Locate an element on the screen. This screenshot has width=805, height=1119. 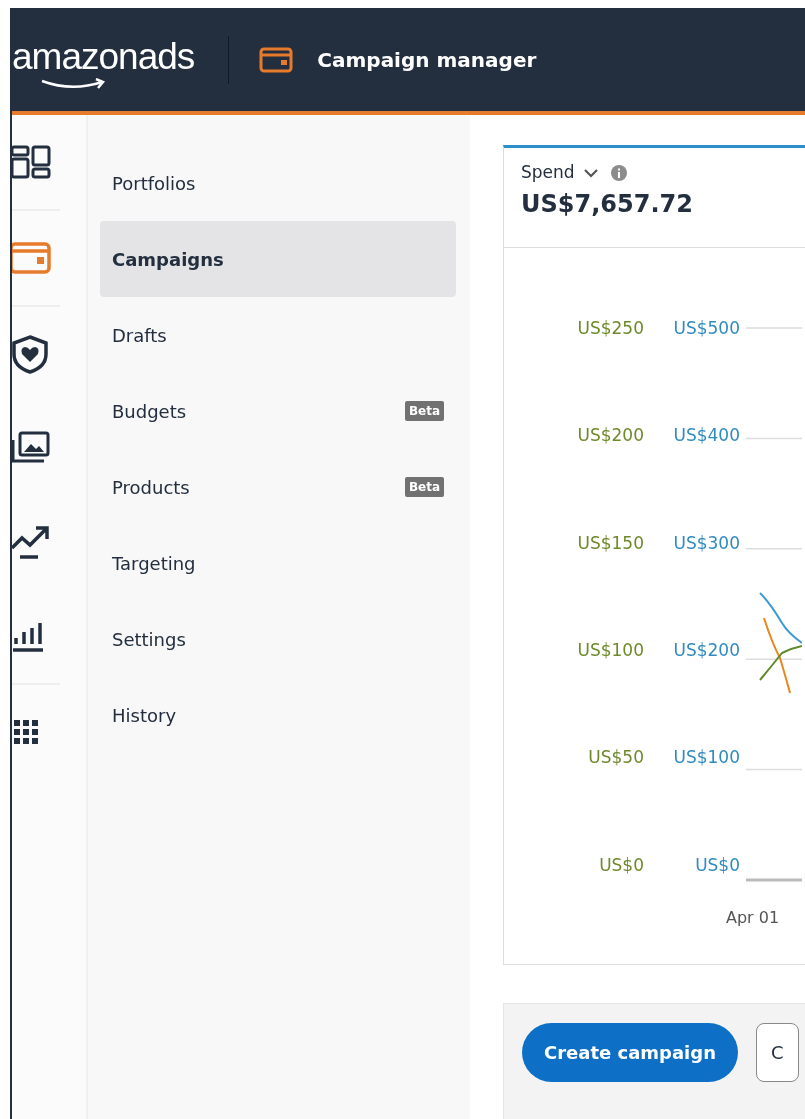
nav-item: Settings is located at coordinates (278, 639).